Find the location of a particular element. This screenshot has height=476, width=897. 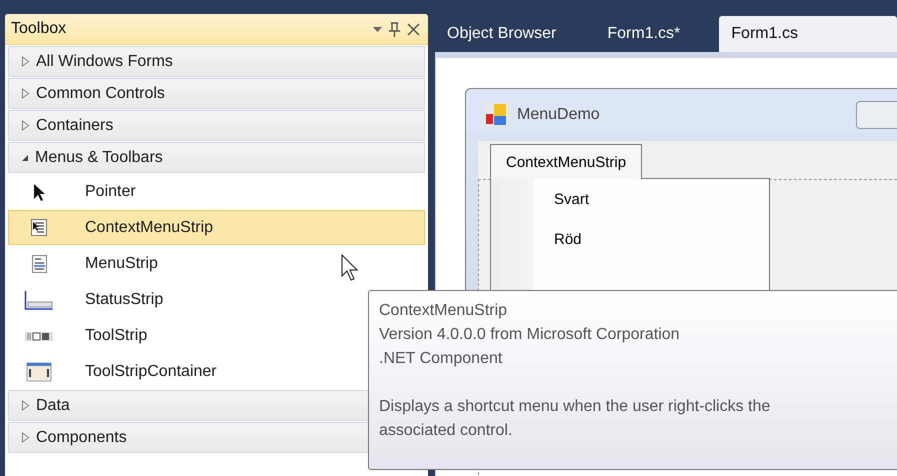

toolbox-category: Containers is located at coordinates (216, 125).